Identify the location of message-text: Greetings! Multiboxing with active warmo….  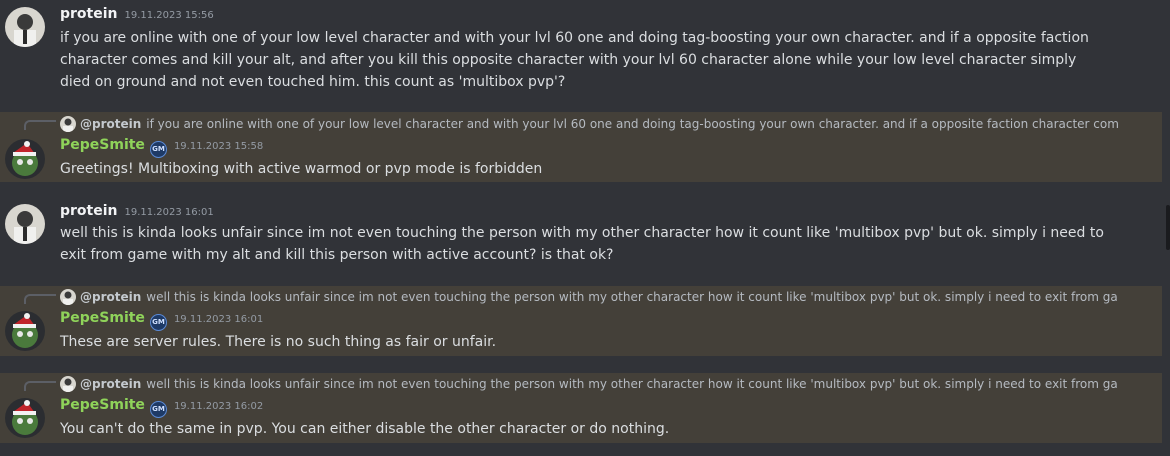
(301, 169).